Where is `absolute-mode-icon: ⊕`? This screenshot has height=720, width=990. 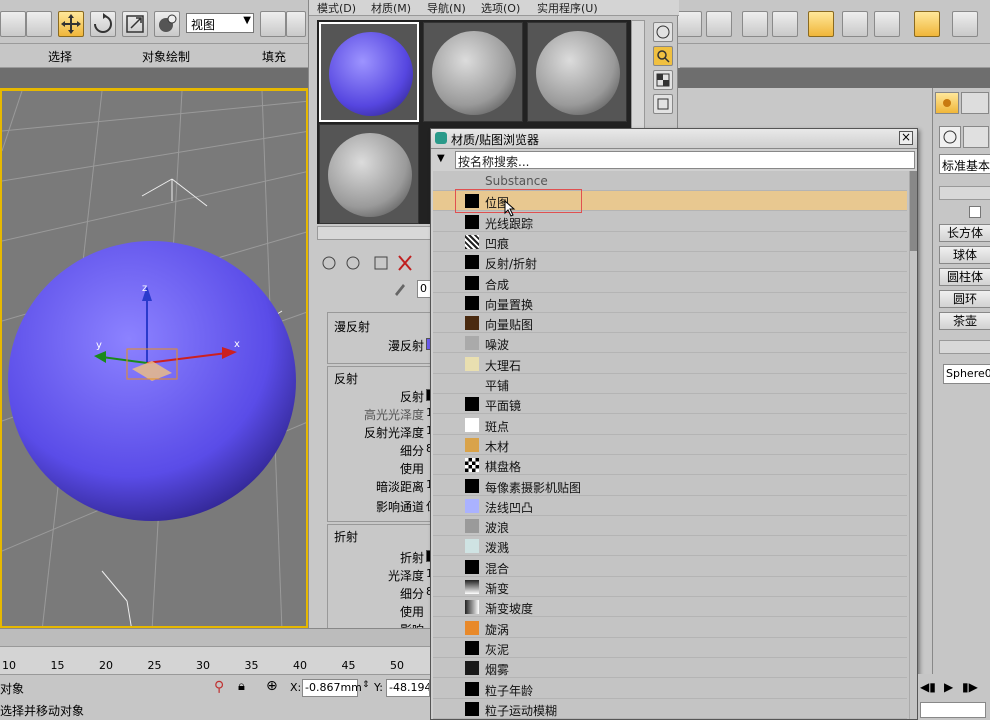
absolute-mode-icon: ⊕ is located at coordinates (272, 686).